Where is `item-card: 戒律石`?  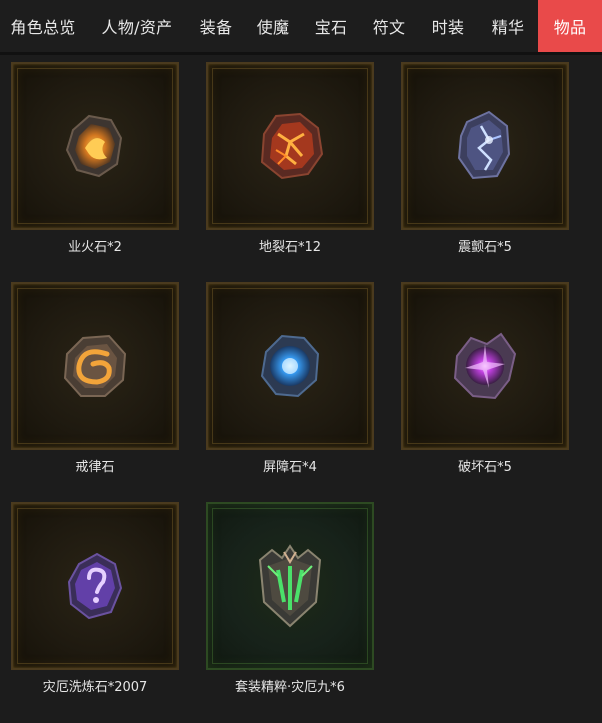
item-card: 戒律石 is located at coordinates (97, 378).